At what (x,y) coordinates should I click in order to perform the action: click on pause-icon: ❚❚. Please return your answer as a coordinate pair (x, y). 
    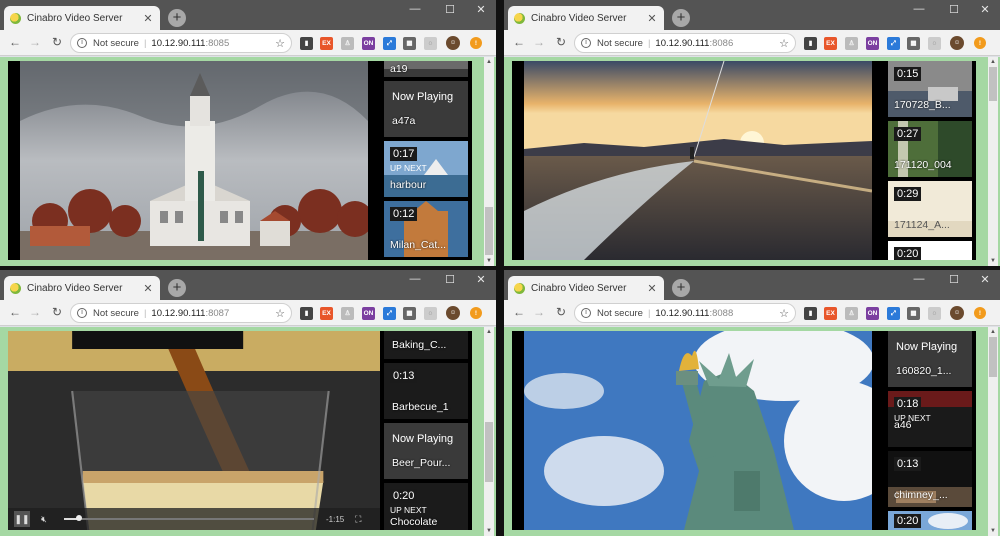
    Looking at the image, I should click on (22, 519).